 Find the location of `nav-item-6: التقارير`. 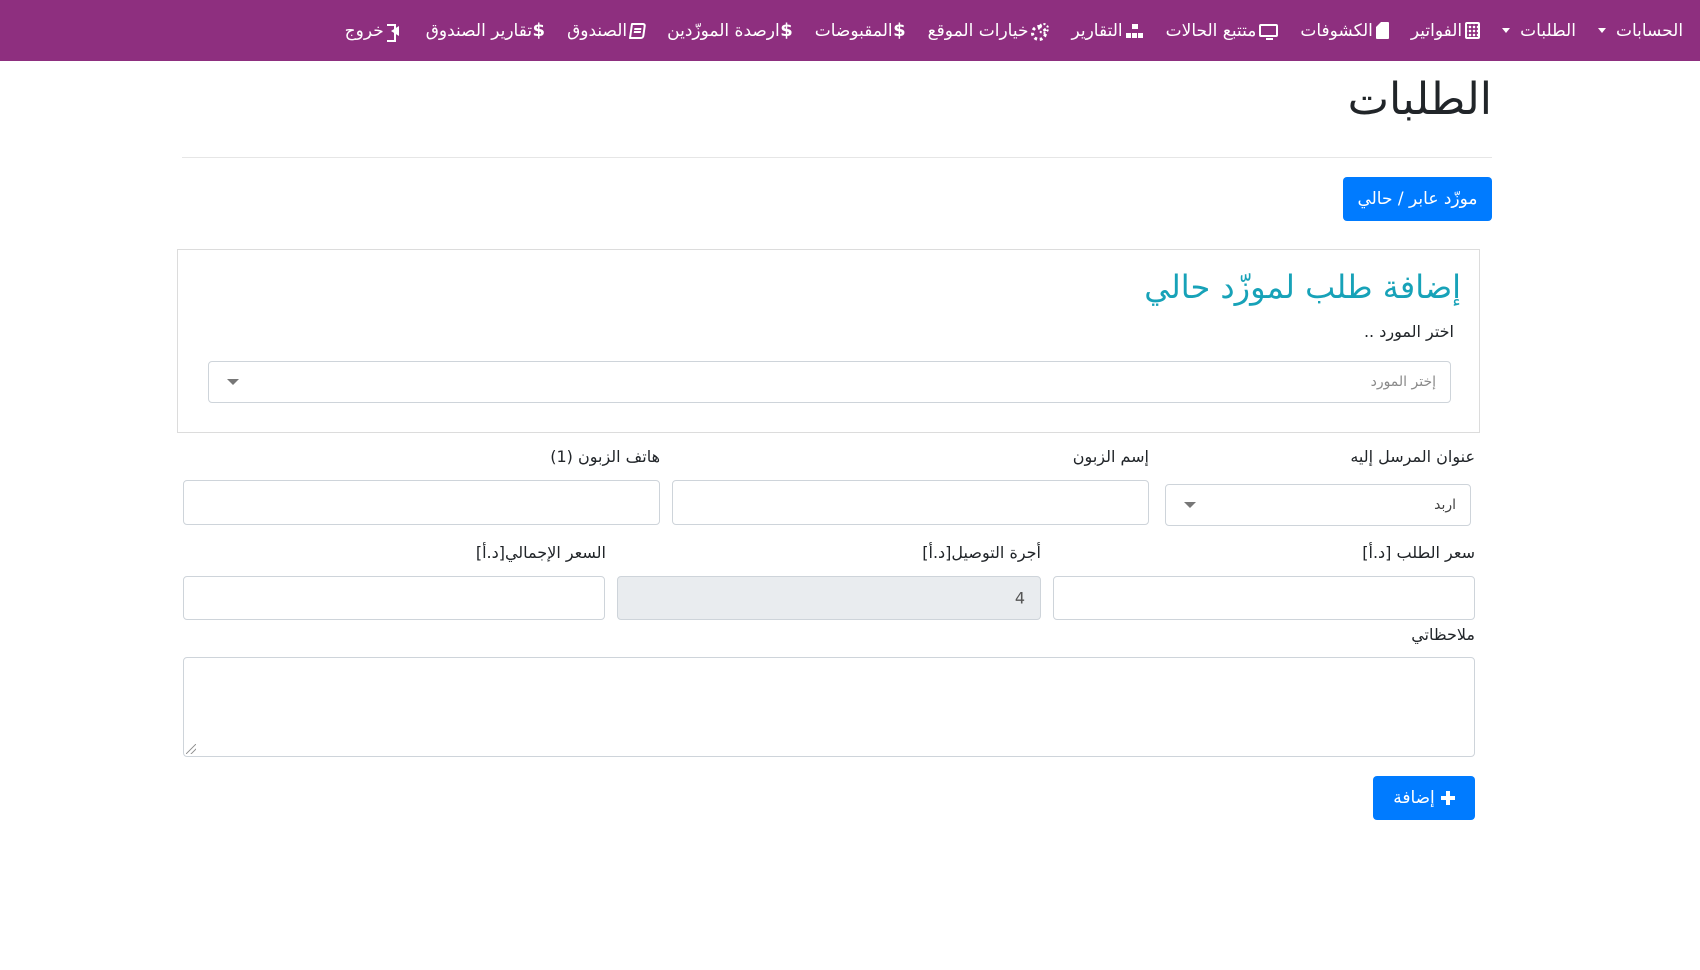

nav-item-6: التقارير is located at coordinates (1107, 31).